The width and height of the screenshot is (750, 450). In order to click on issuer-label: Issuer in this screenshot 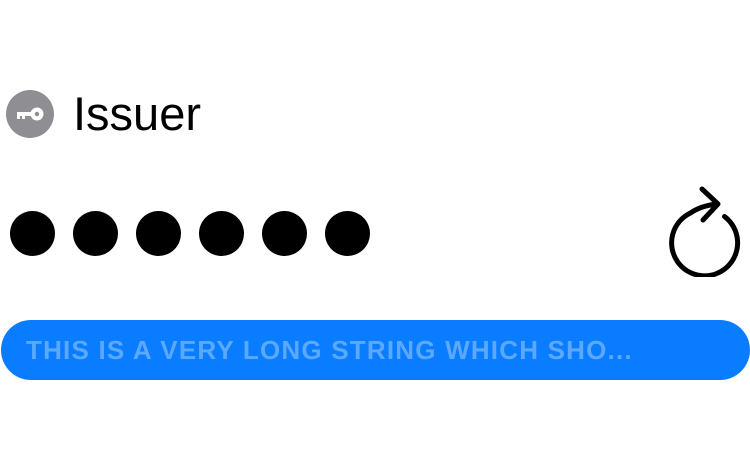, I will do `click(137, 113)`.